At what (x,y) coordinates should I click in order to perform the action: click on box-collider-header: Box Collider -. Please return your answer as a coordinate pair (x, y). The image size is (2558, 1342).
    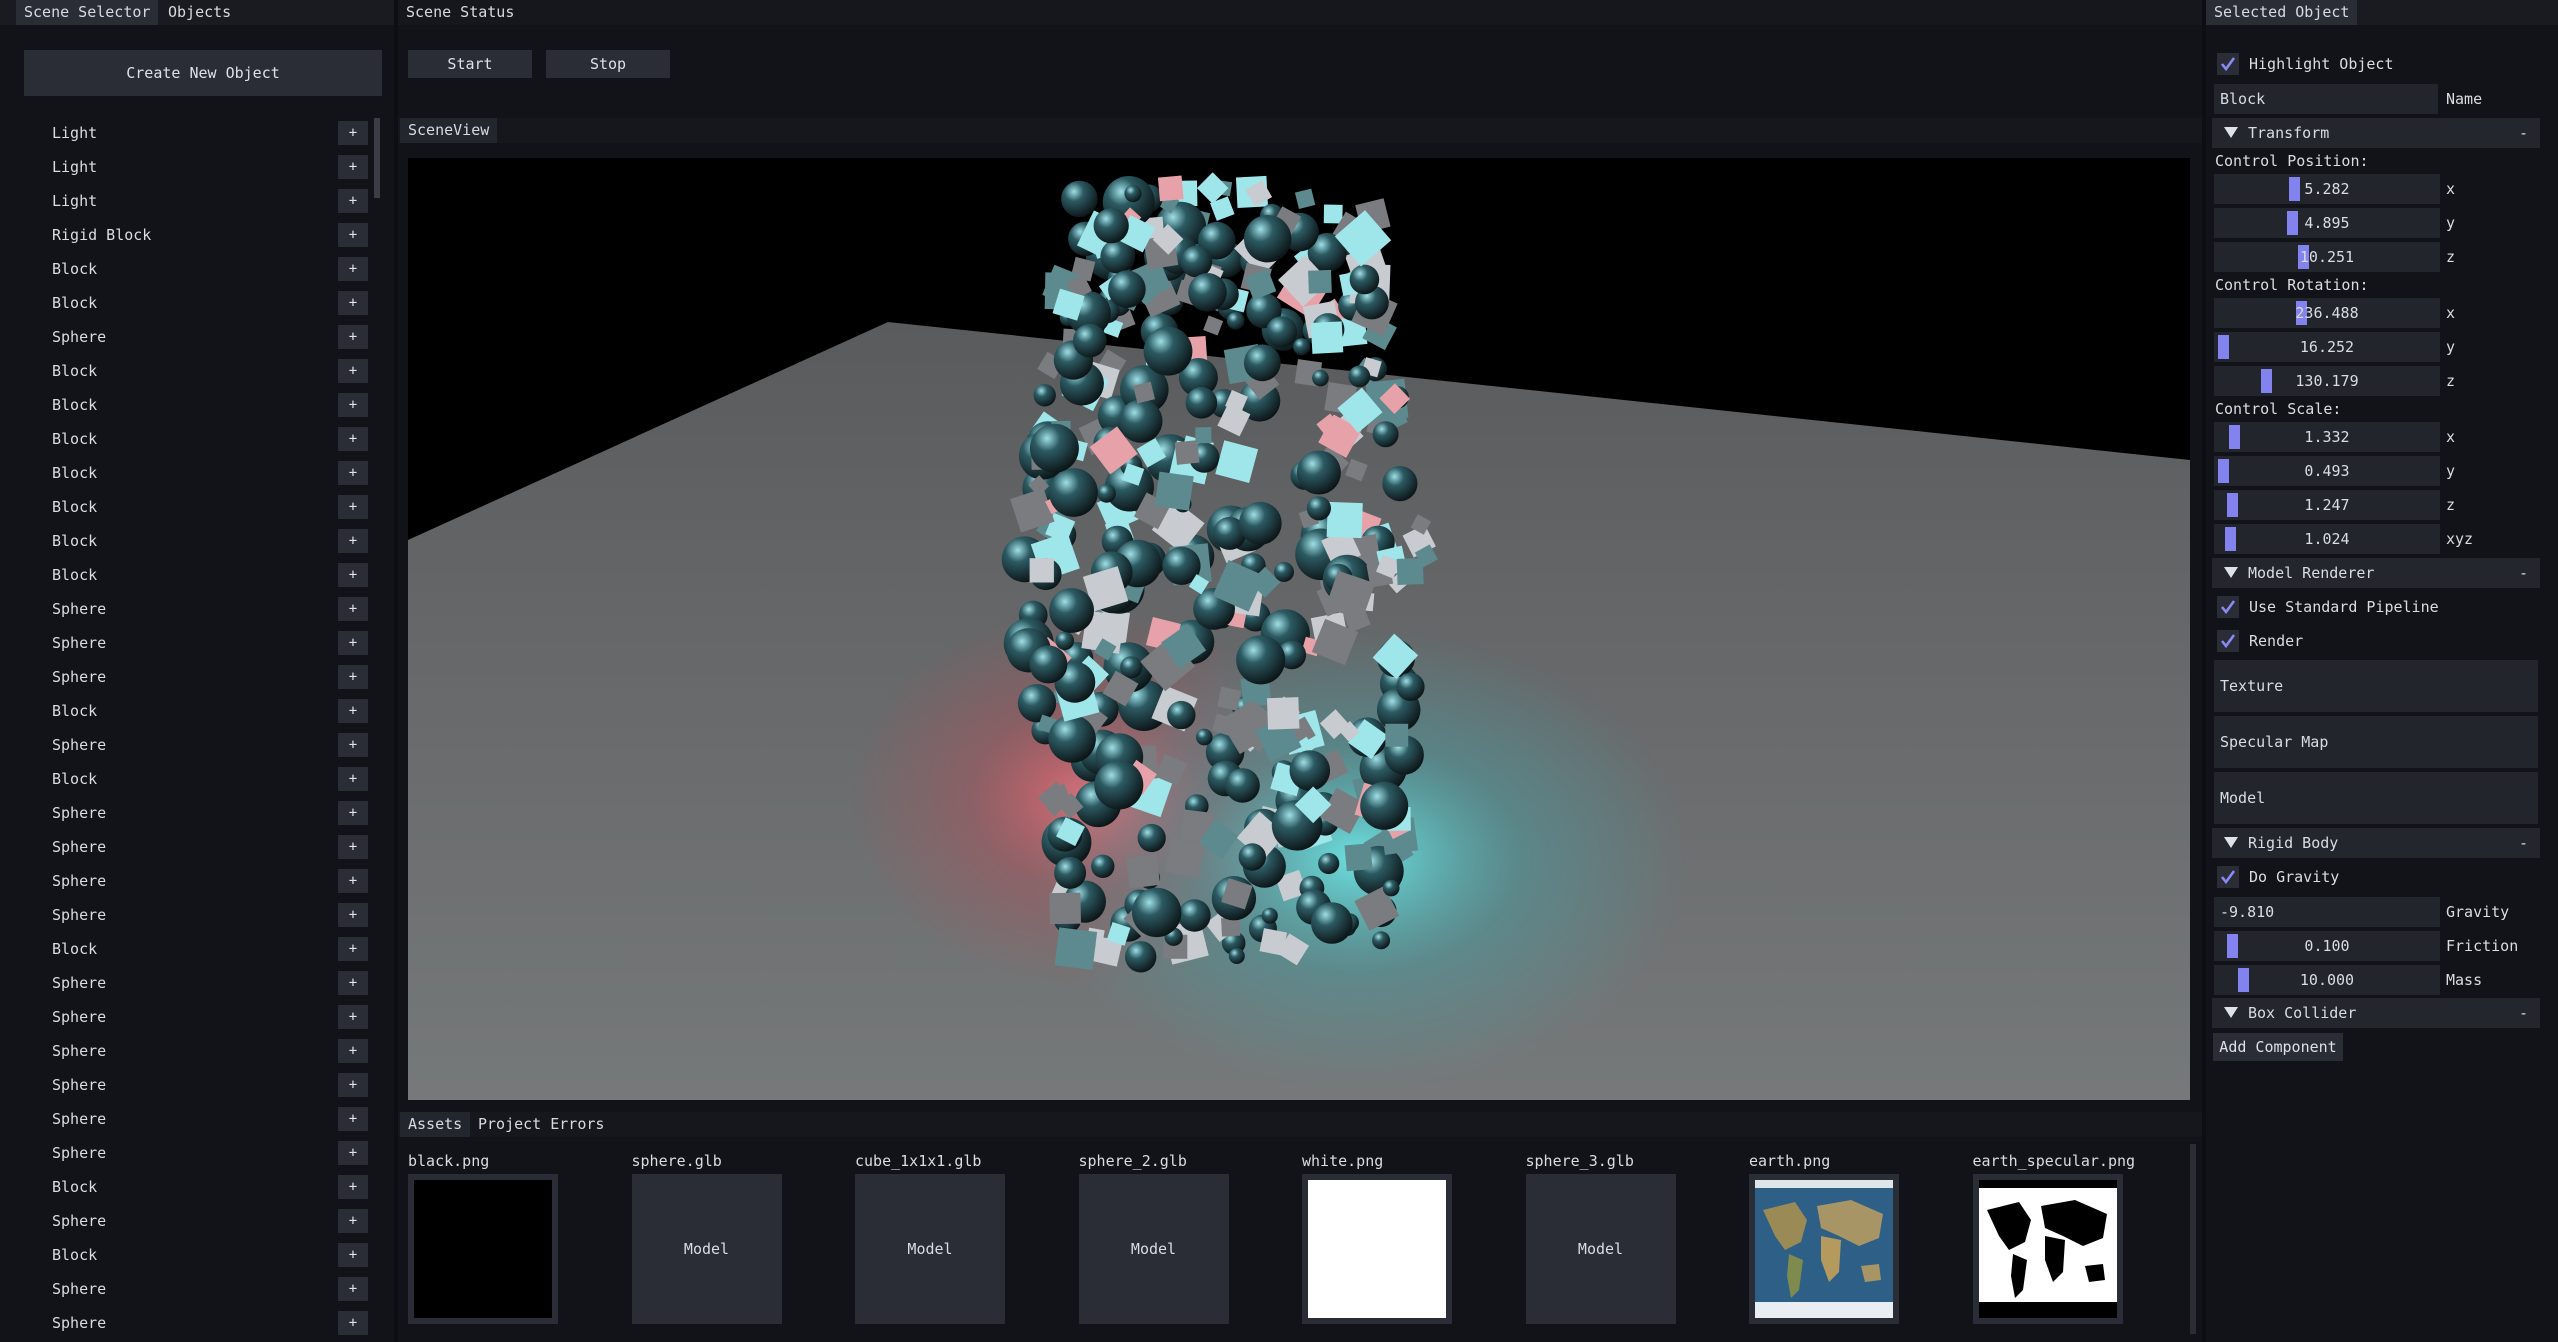
    Looking at the image, I should click on (2376, 1013).